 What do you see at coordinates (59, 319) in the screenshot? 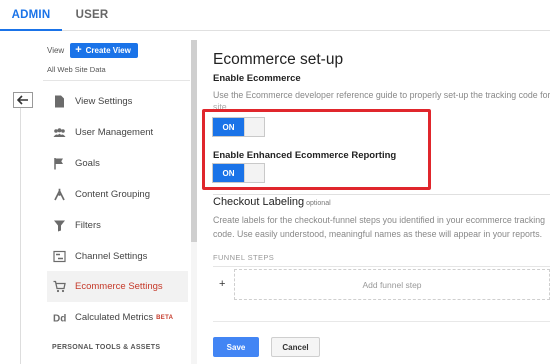
I see `svg-text: Dd` at bounding box center [59, 319].